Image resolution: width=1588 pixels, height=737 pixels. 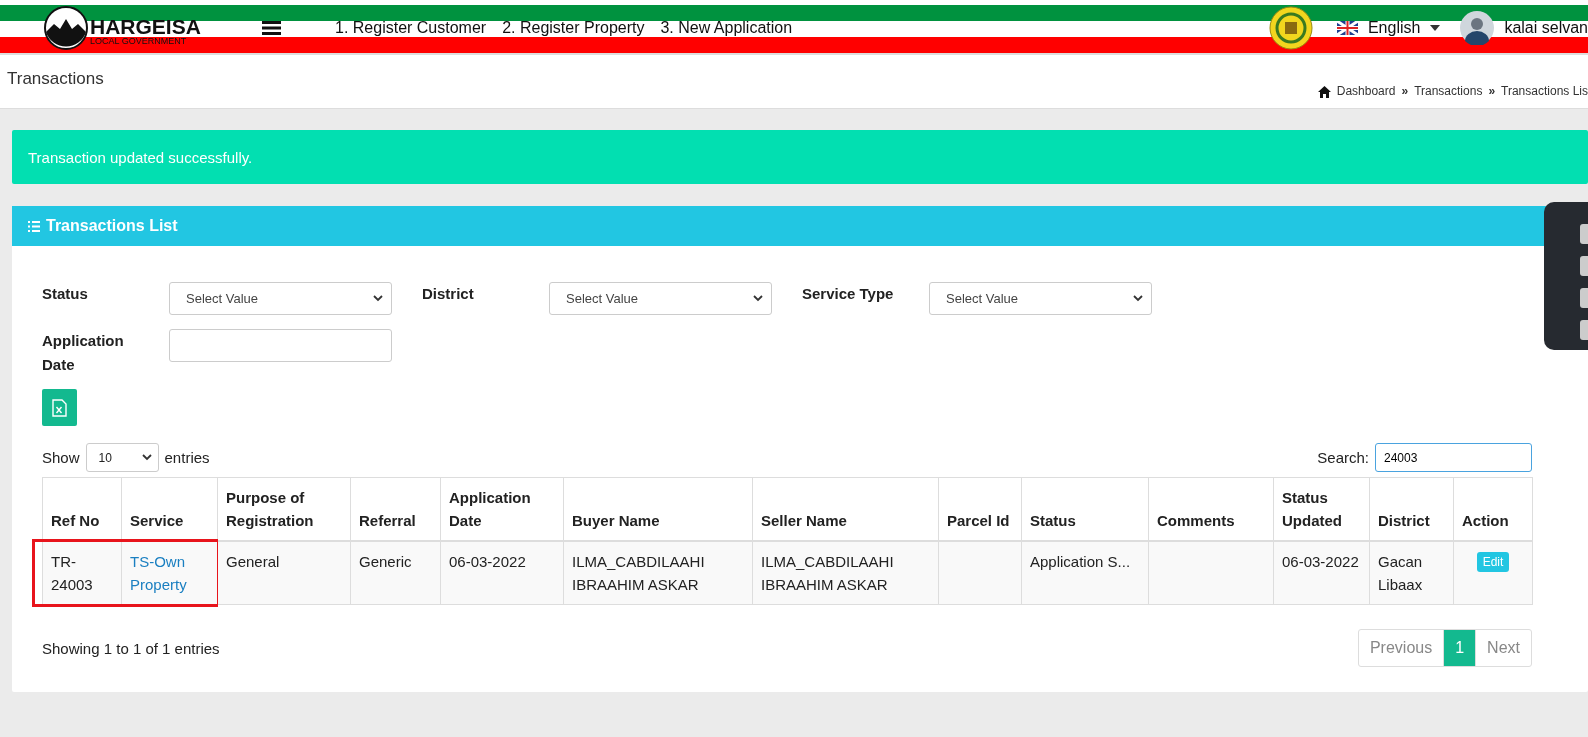 What do you see at coordinates (122, 457) in the screenshot?
I see `entries-select: 10` at bounding box center [122, 457].